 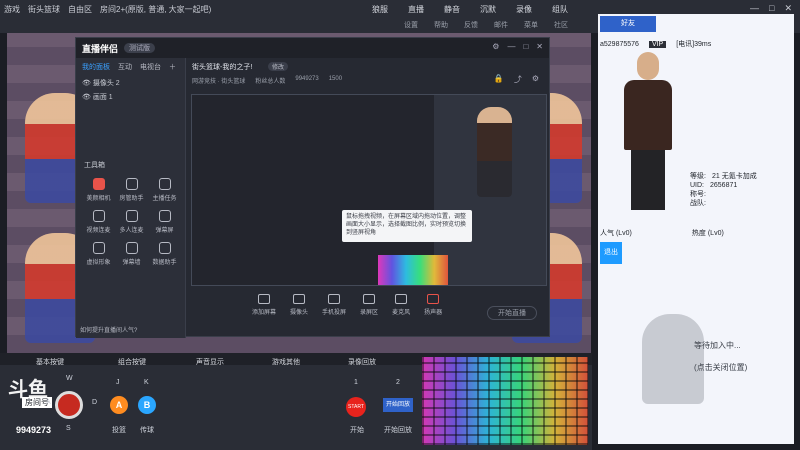 I want to click on tab-5: 组队, so click(x=560, y=9).